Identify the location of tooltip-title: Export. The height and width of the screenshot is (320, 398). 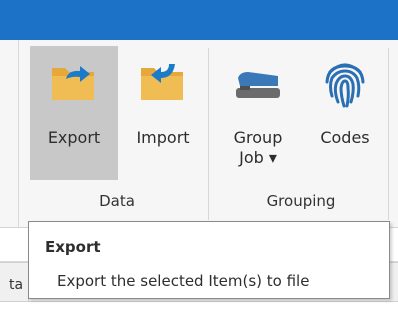
(73, 247).